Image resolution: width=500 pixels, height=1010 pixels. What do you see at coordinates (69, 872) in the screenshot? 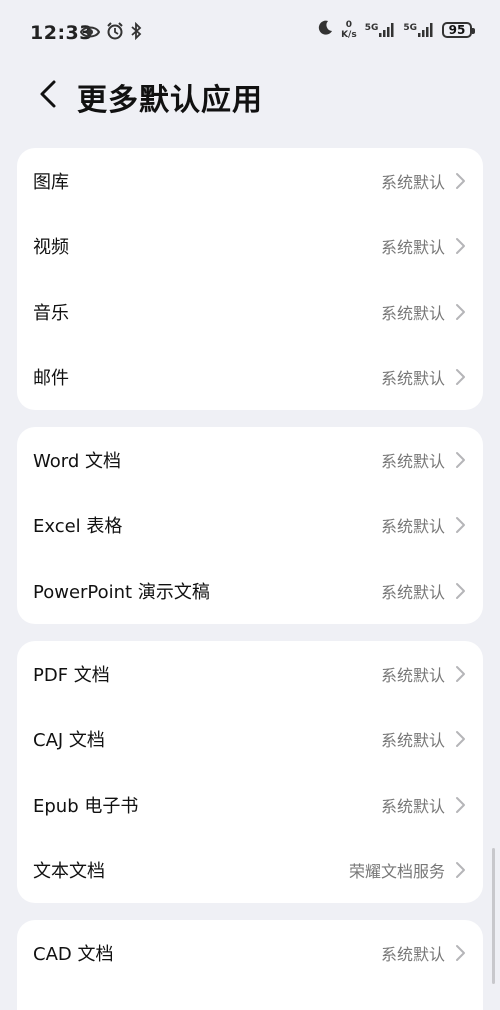
I see `item-label: 文本文档` at bounding box center [69, 872].